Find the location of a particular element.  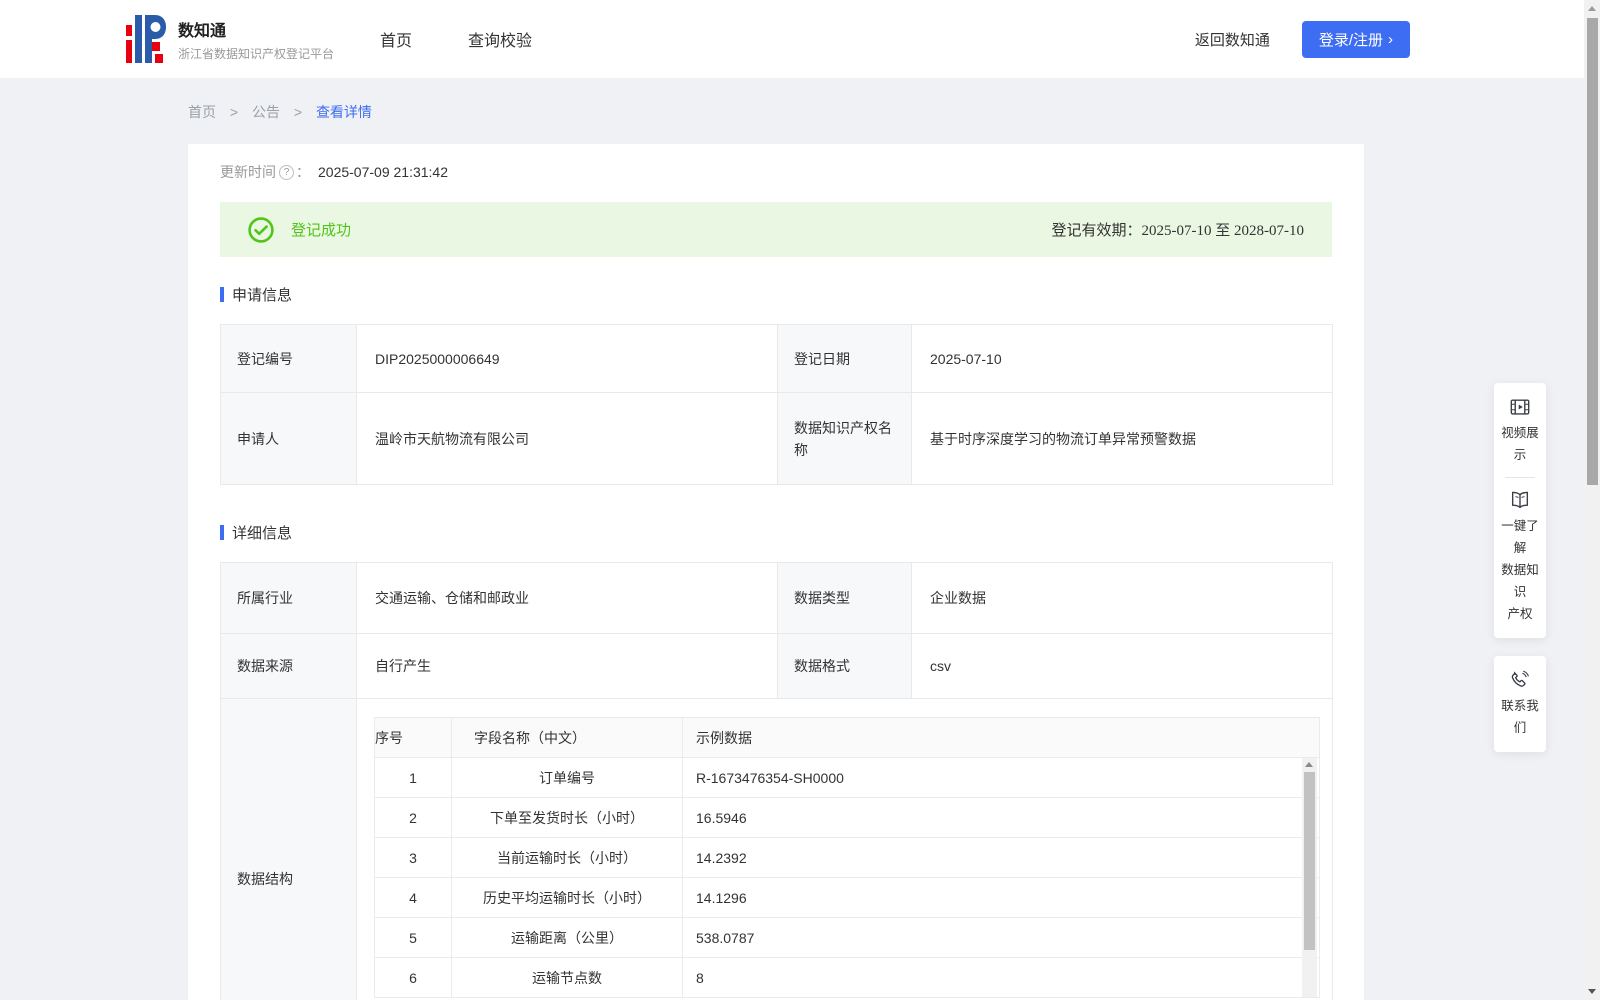

row-index: 5 is located at coordinates (413, 937).